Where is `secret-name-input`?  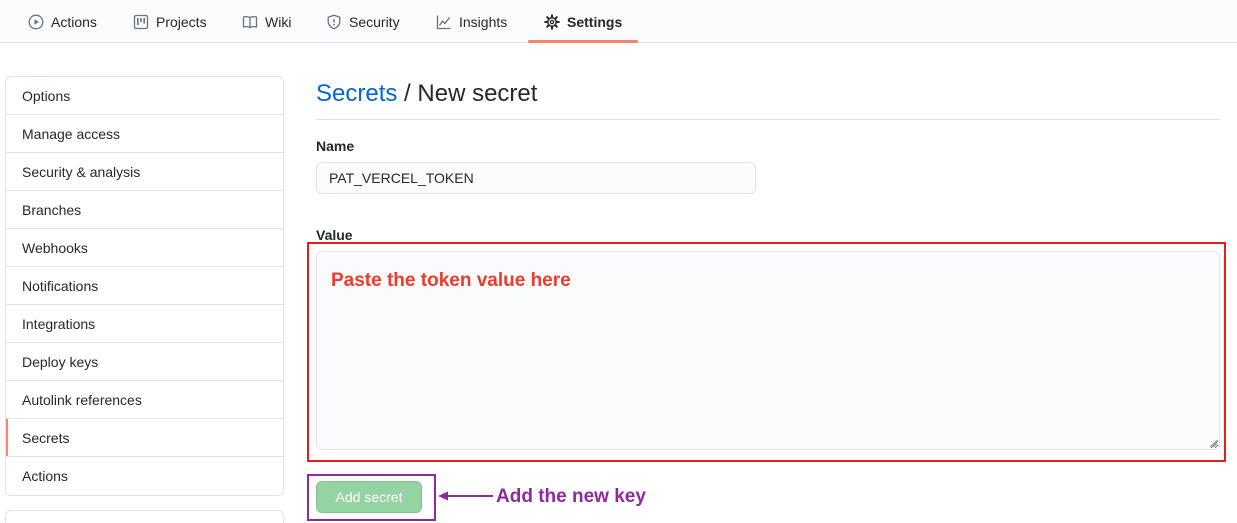 secret-name-input is located at coordinates (536, 178).